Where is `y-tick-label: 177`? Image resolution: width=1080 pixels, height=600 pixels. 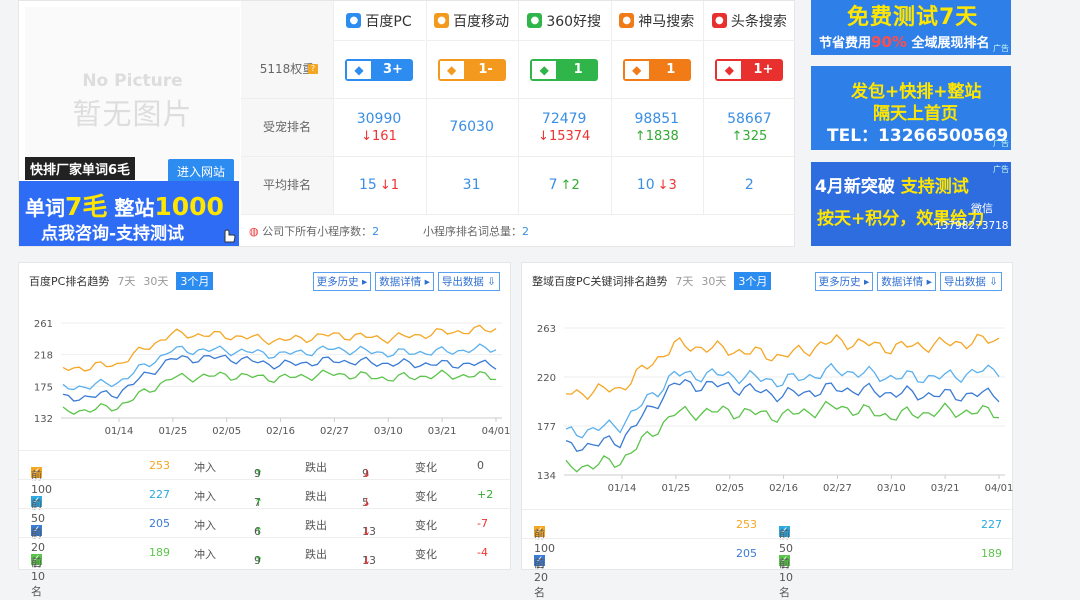
y-tick-label: 177 is located at coordinates (546, 427).